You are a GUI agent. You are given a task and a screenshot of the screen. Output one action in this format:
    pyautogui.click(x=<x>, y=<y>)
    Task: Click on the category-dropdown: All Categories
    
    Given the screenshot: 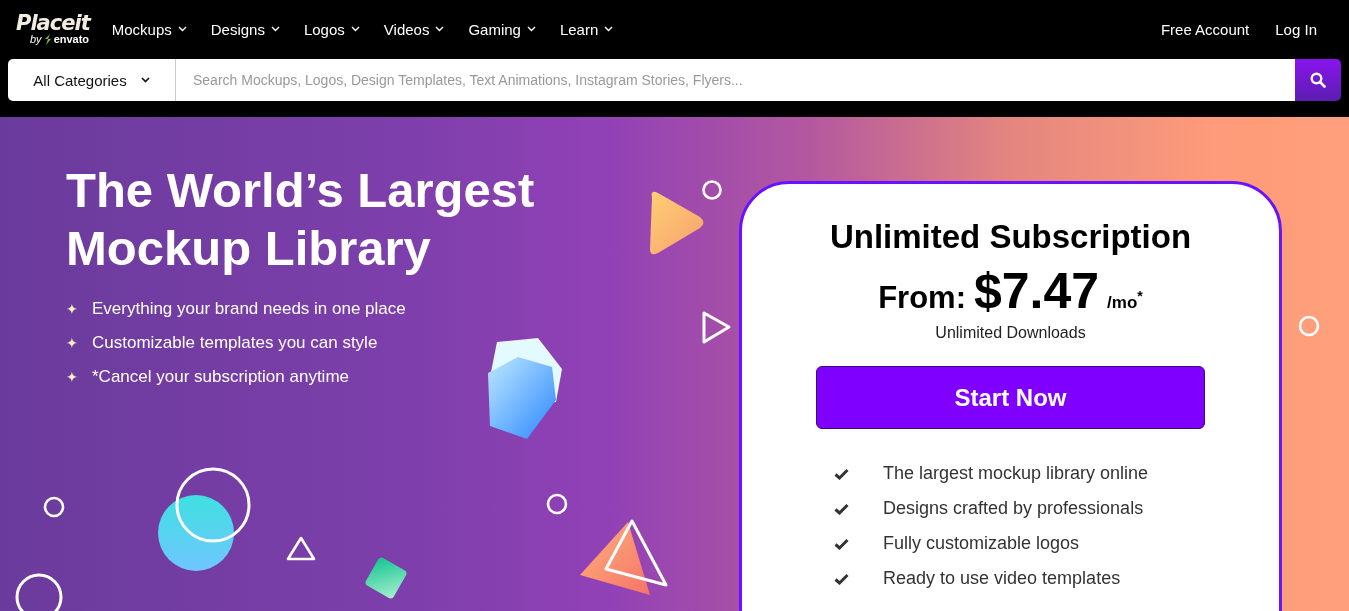 What is the action you would take?
    pyautogui.click(x=92, y=80)
    